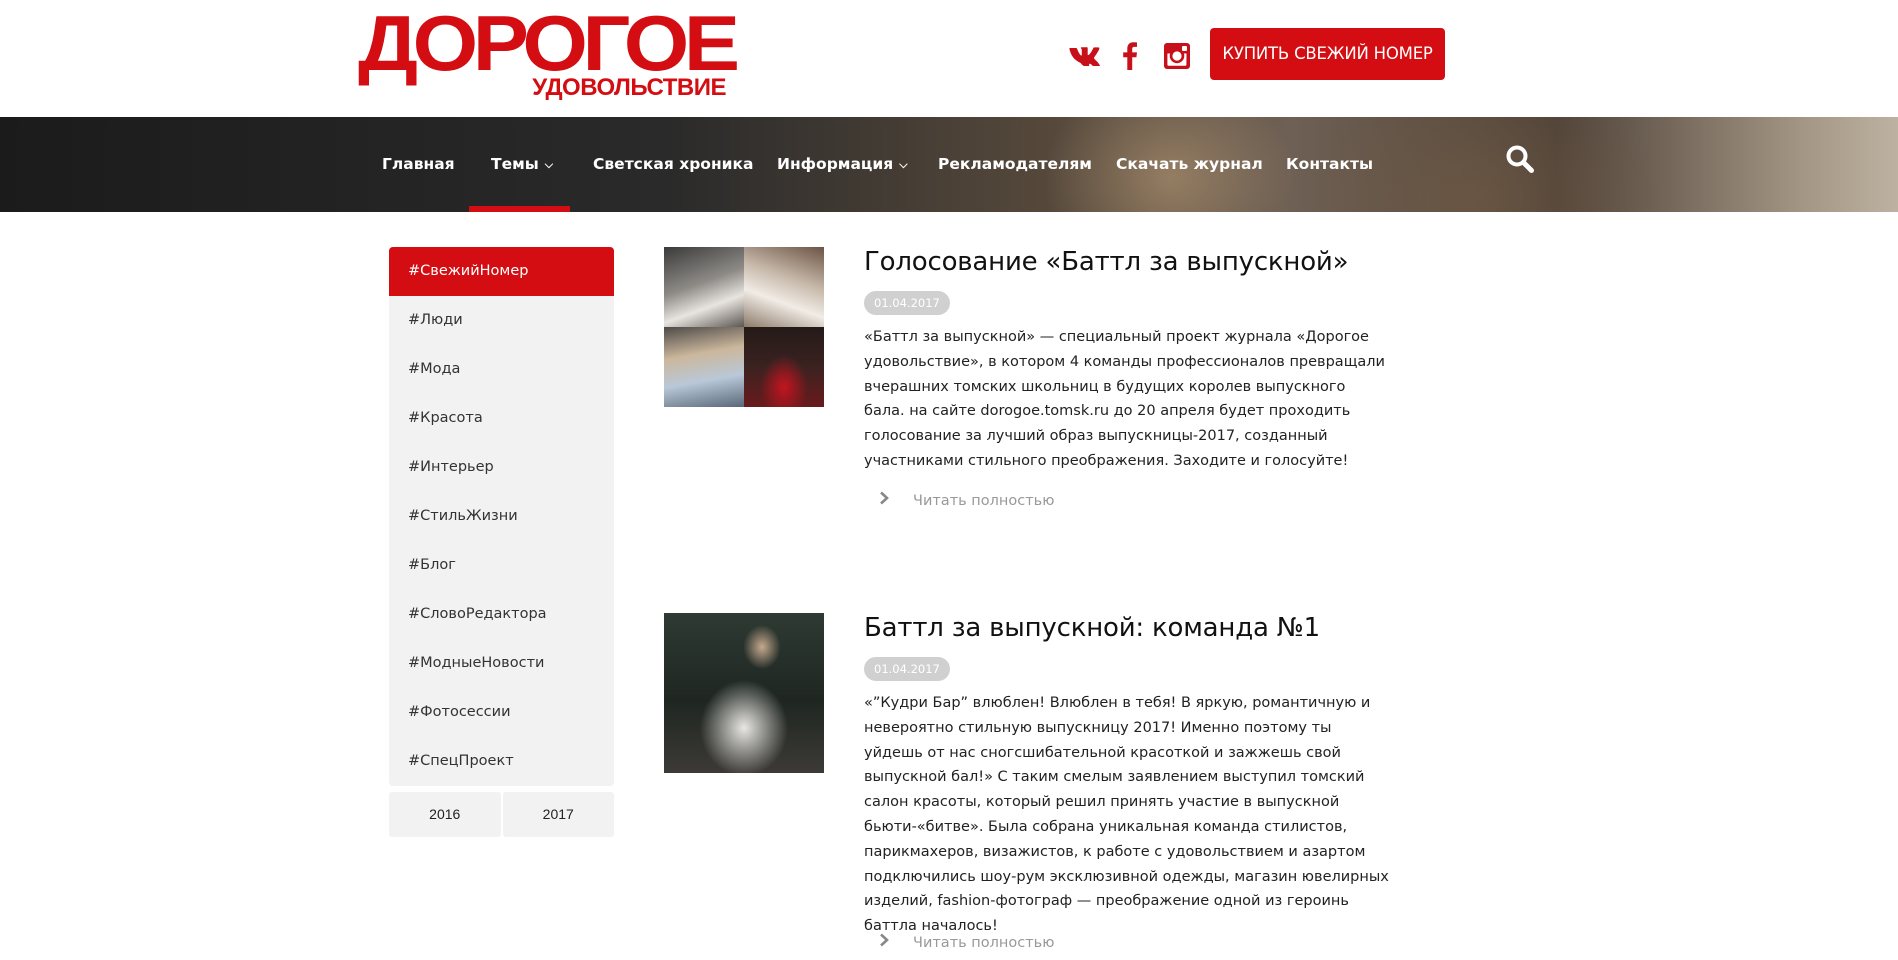 The width and height of the screenshot is (1898, 960). Describe the element at coordinates (1177, 56) in the screenshot. I see `instagram-icon` at that location.